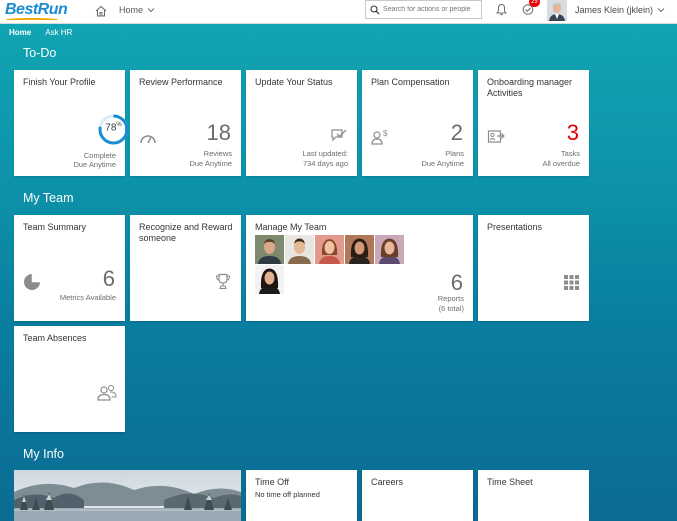 The height and width of the screenshot is (521, 677). What do you see at coordinates (325, 153) in the screenshot?
I see `tile-unit: Last updated:` at bounding box center [325, 153].